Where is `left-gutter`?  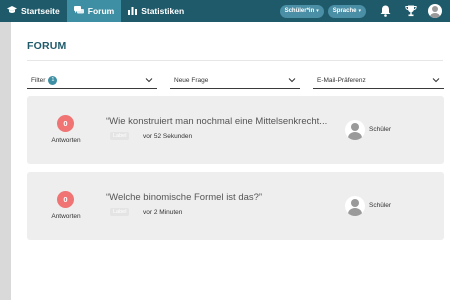
left-gutter is located at coordinates (5, 161).